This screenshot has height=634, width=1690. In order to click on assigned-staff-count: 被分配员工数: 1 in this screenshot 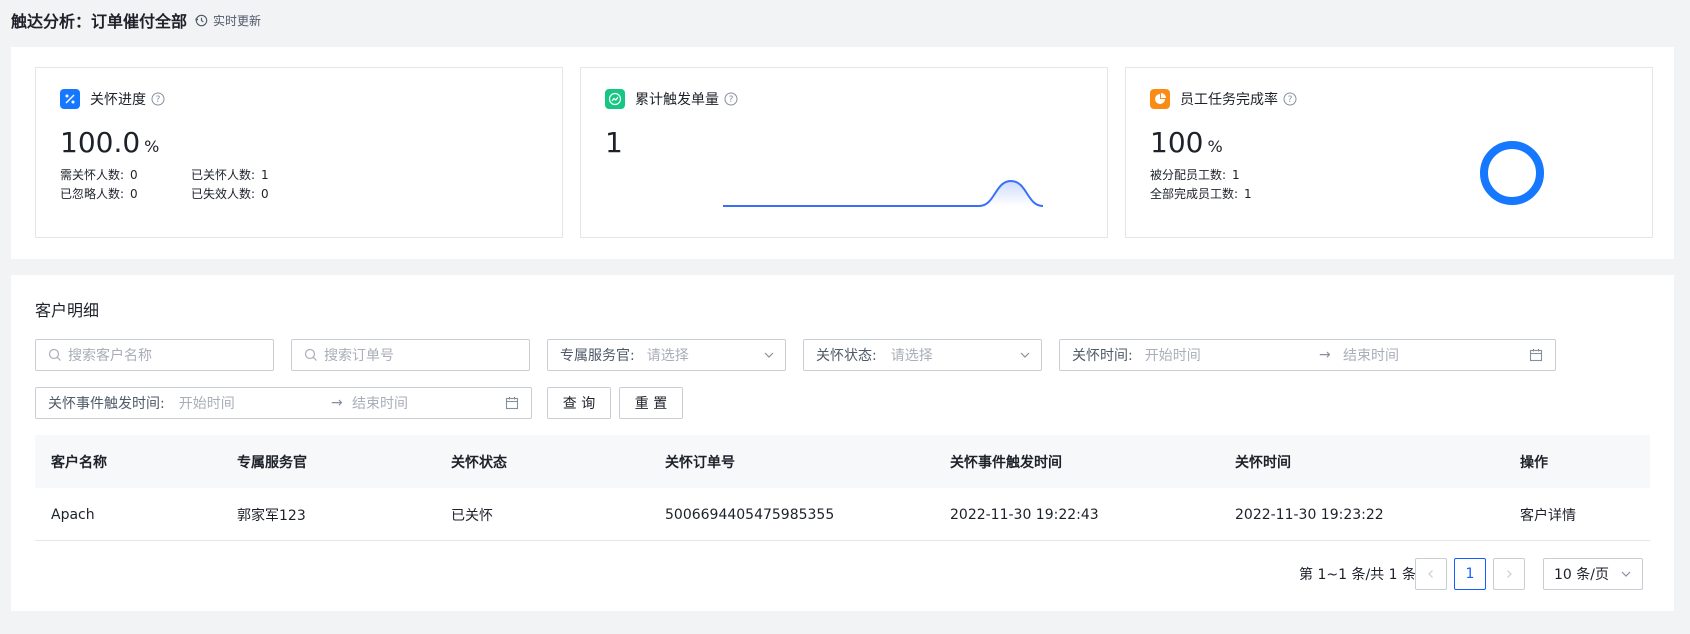, I will do `click(1195, 175)`.